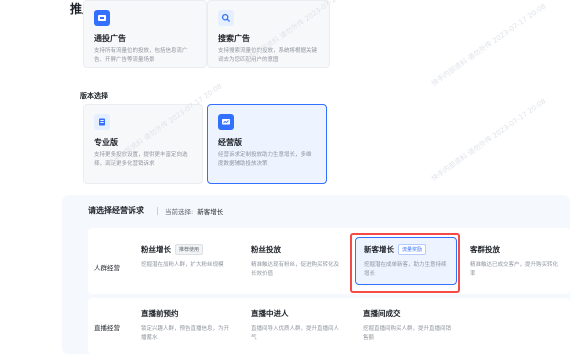 This screenshot has height=354, width=570. I want to click on search-ad-desc: 支持搜索流量位的投放，系统将根据关键词去为您匹配用户的意图, so click(268, 55).